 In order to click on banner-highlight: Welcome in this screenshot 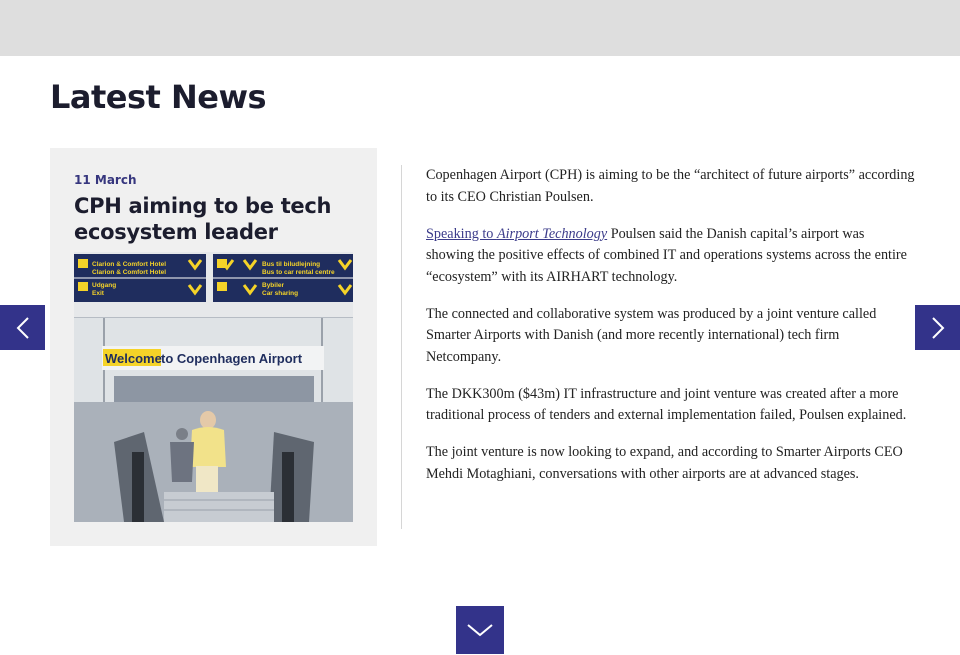, I will do `click(133, 358)`.